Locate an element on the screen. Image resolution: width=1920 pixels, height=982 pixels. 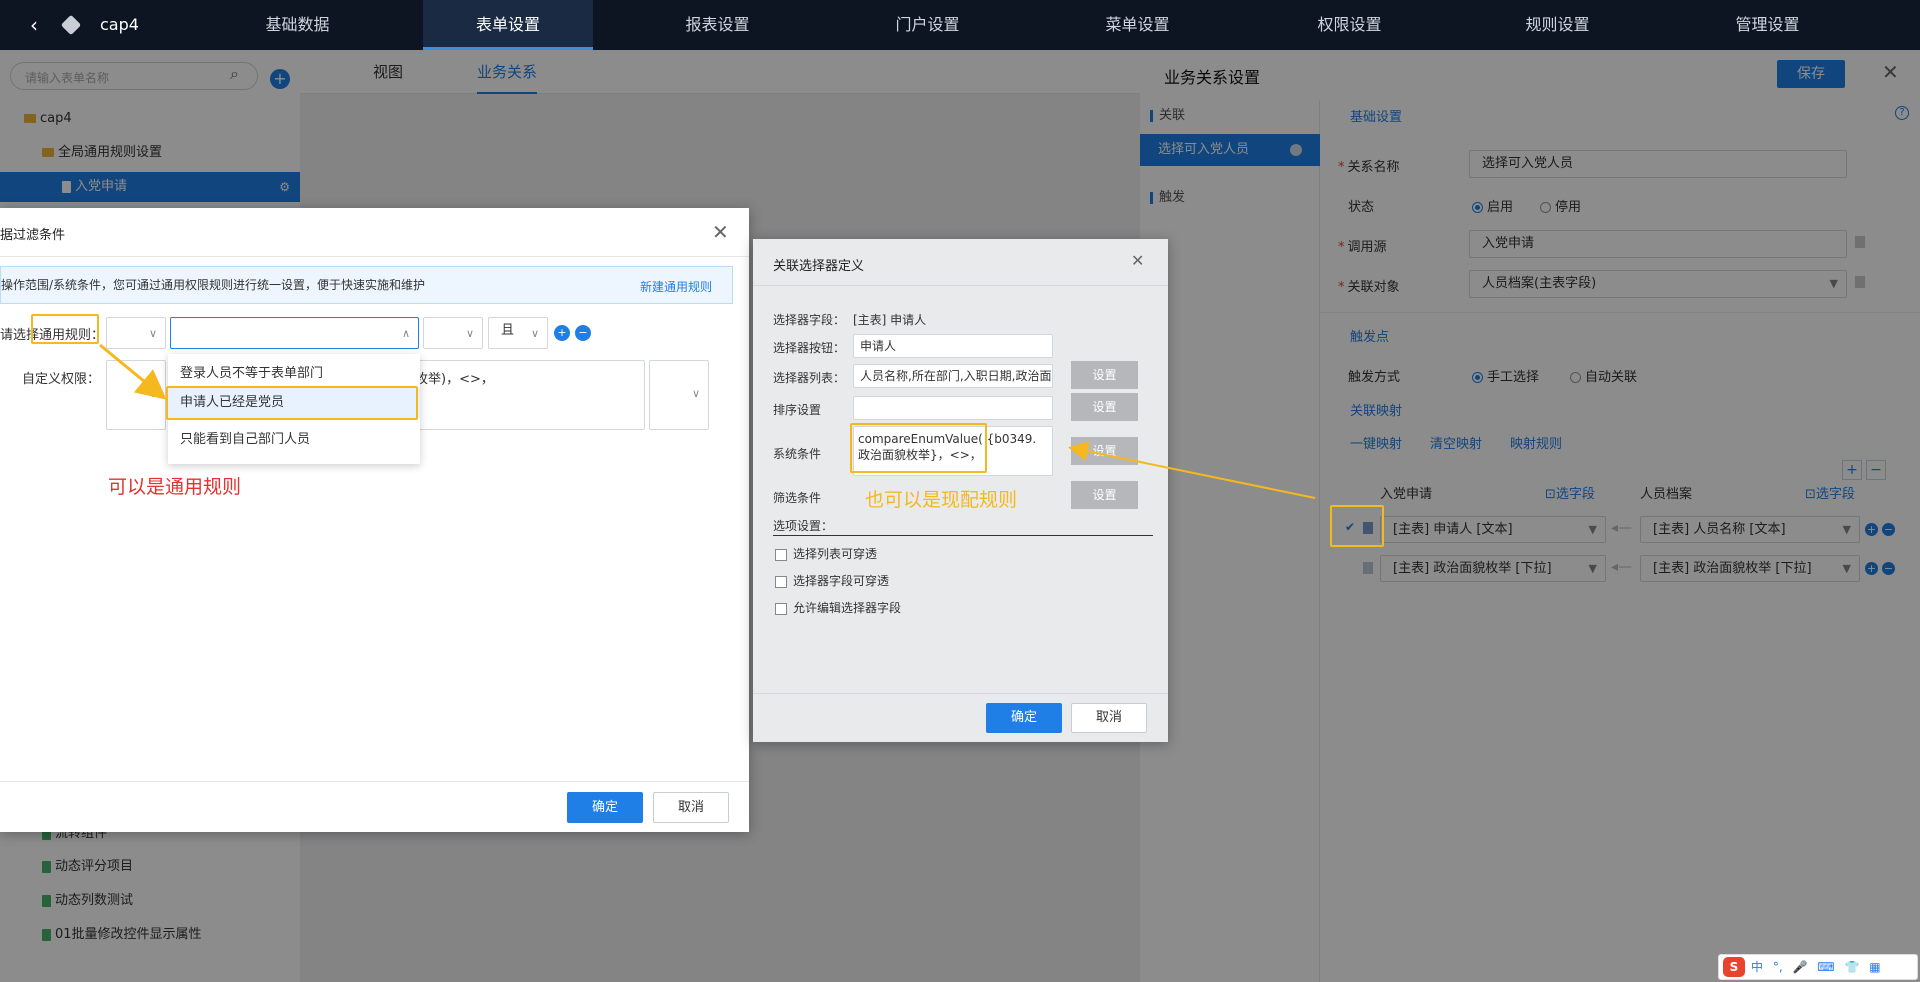
apps-icon: ▦ is located at coordinates (1875, 967).